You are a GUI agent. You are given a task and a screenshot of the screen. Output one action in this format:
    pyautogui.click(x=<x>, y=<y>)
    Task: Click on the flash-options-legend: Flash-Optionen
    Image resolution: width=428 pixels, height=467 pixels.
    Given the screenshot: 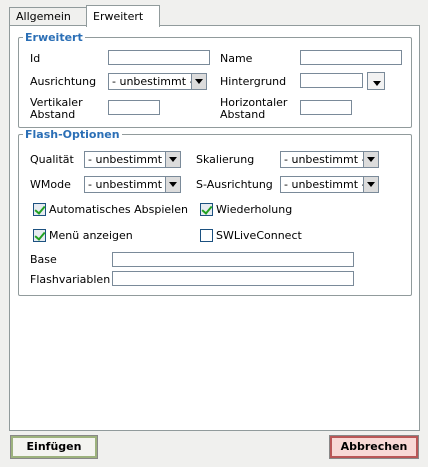 What is the action you would take?
    pyautogui.click(x=72, y=134)
    